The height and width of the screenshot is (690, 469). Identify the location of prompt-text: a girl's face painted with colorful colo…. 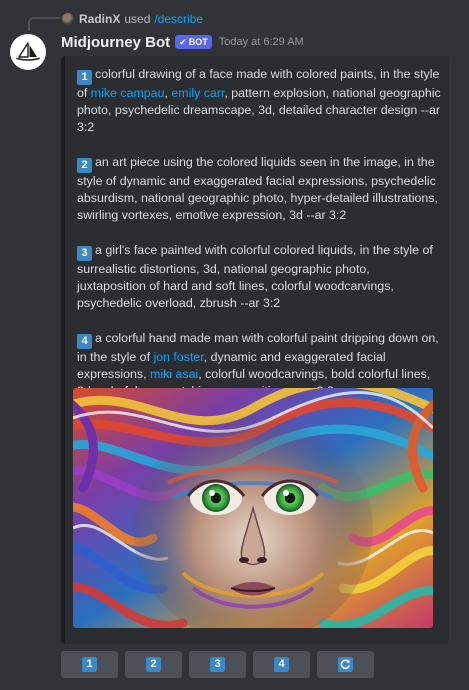
(255, 276).